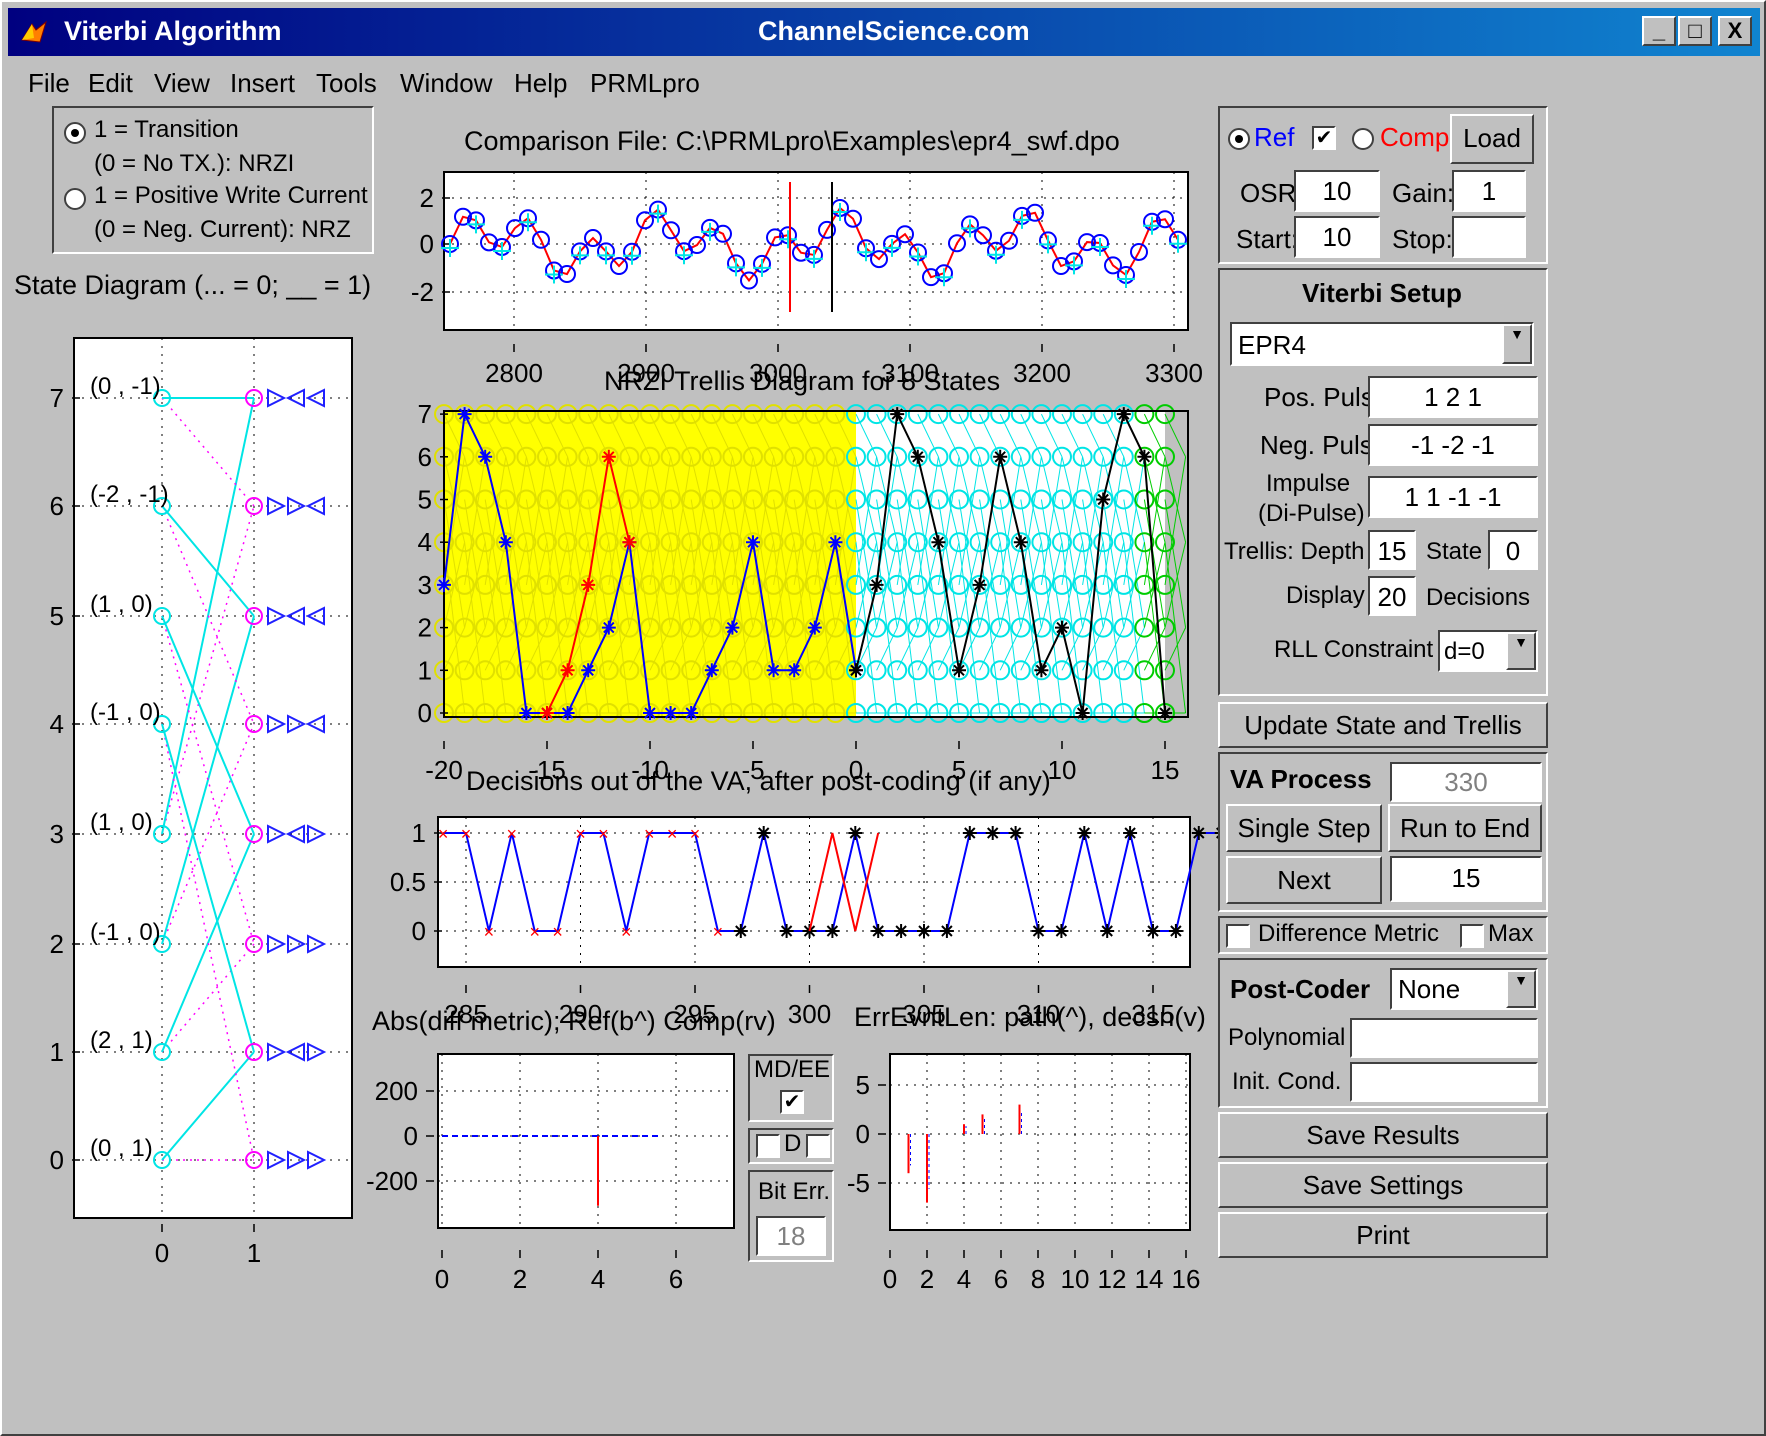 This screenshot has width=1766, height=1436. What do you see at coordinates (1152, 1014) in the screenshot?
I see `dec-xtick-label: 315` at bounding box center [1152, 1014].